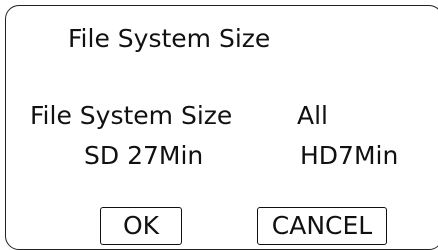  Describe the element at coordinates (322, 226) in the screenshot. I see `cancel-button: CANCEL` at that location.